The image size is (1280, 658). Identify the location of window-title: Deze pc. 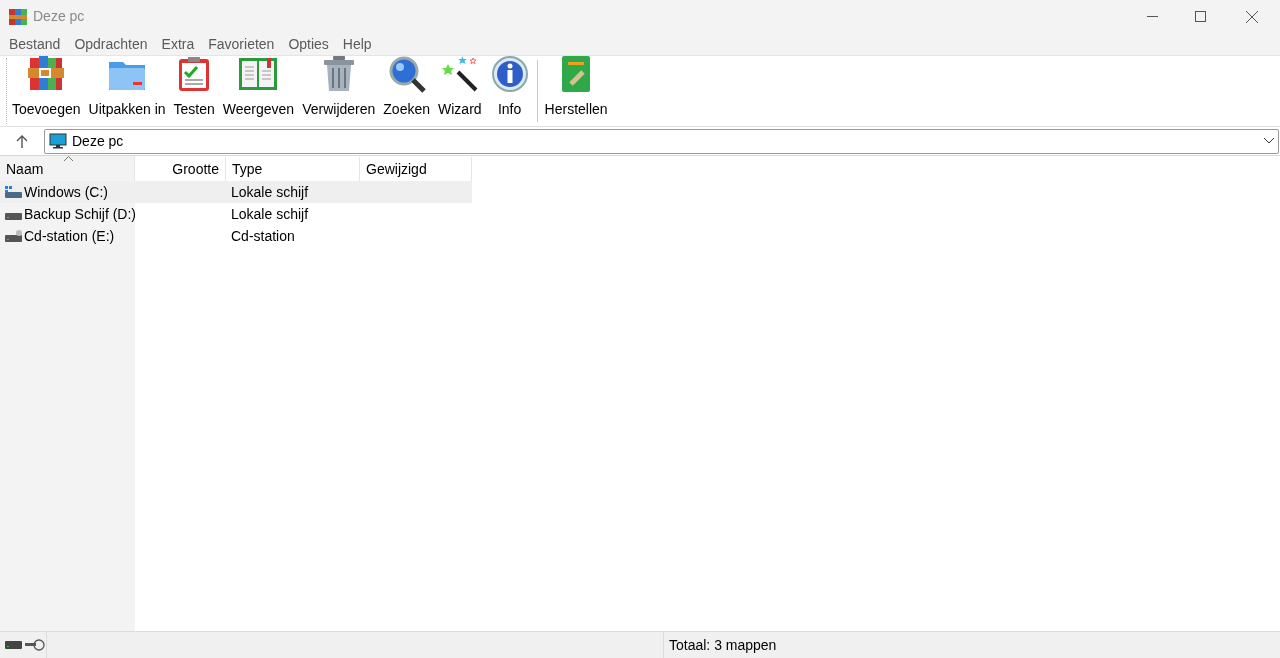
(59, 16).